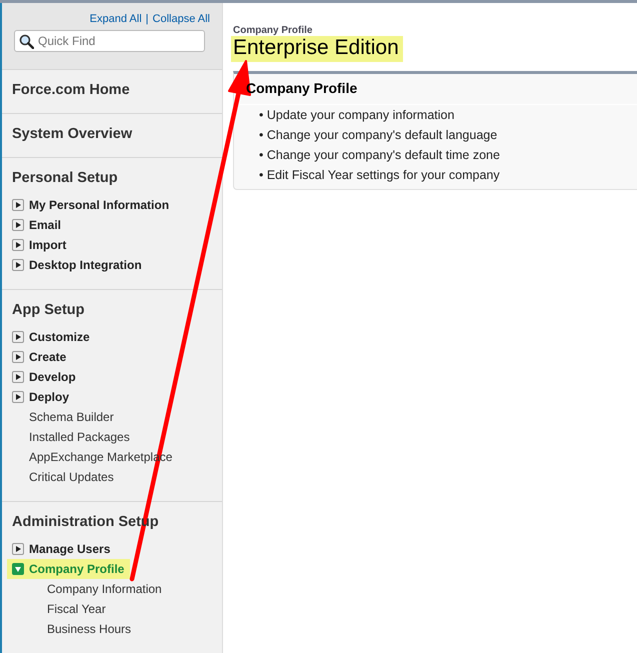  I want to click on menu-item: Deploy, so click(112, 397).